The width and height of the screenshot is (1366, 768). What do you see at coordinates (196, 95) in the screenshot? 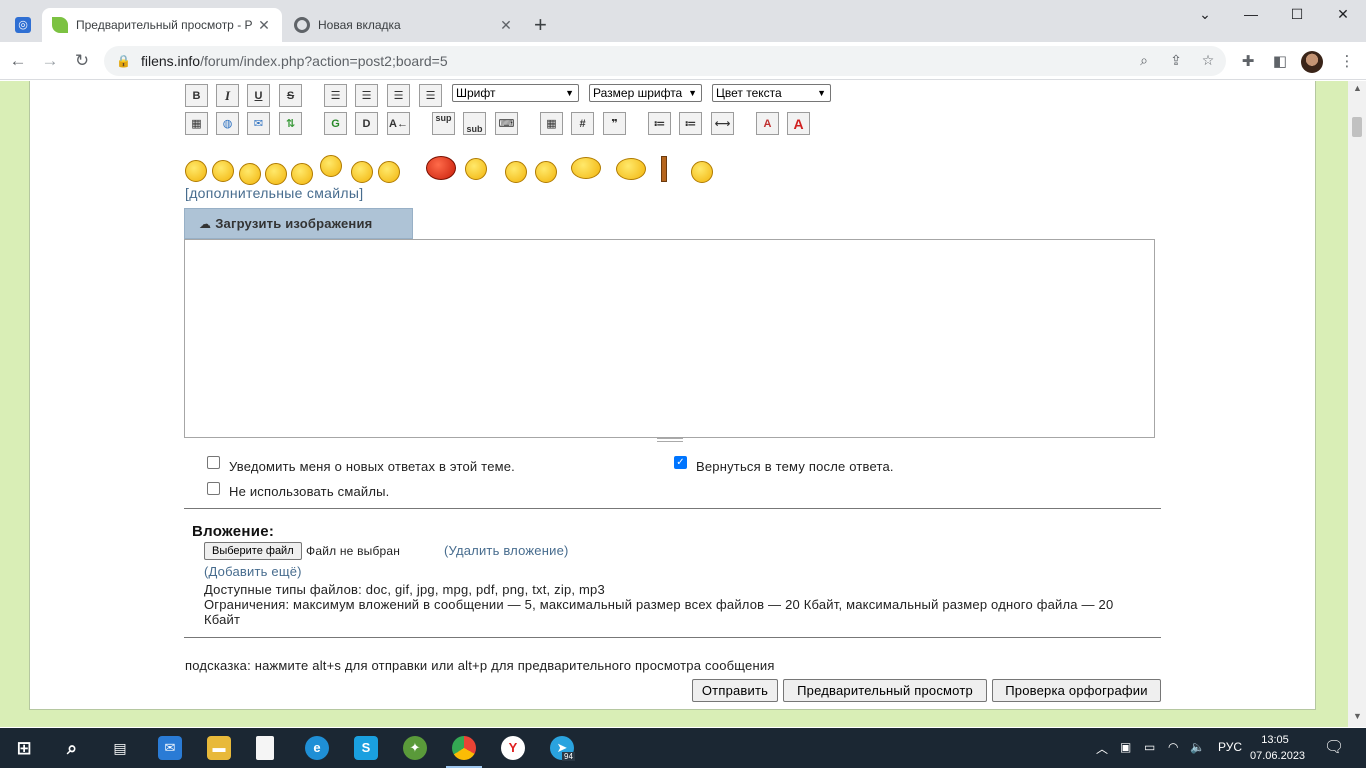
I see `bold-button: B` at bounding box center [196, 95].